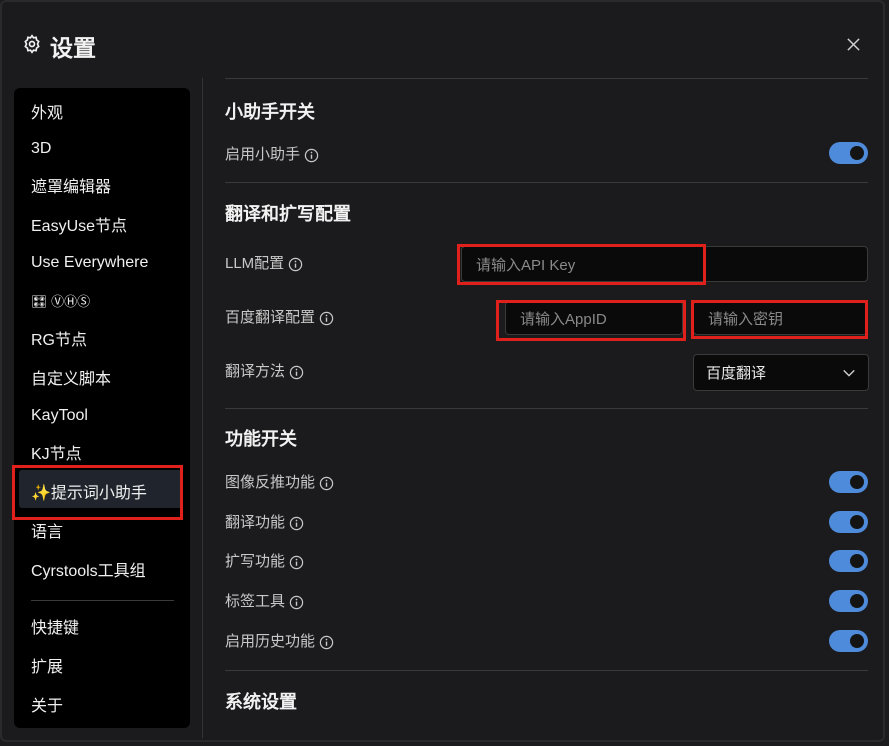 The width and height of the screenshot is (889, 746). What do you see at coordinates (270, 317) in the screenshot?
I see `setting-label-text: 百度翻译配置` at bounding box center [270, 317].